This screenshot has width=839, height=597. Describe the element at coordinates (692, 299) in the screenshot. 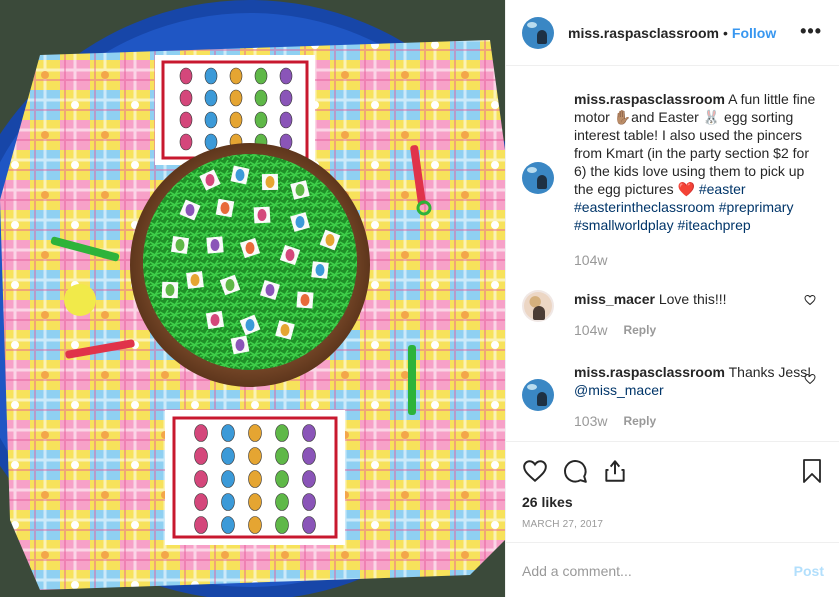

I see `comment-body: Love this!!!` at that location.